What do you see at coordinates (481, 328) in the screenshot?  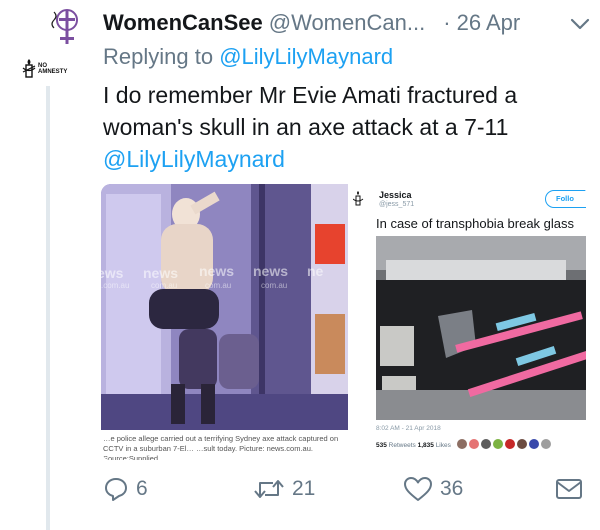 I see `axe-display-photo` at bounding box center [481, 328].